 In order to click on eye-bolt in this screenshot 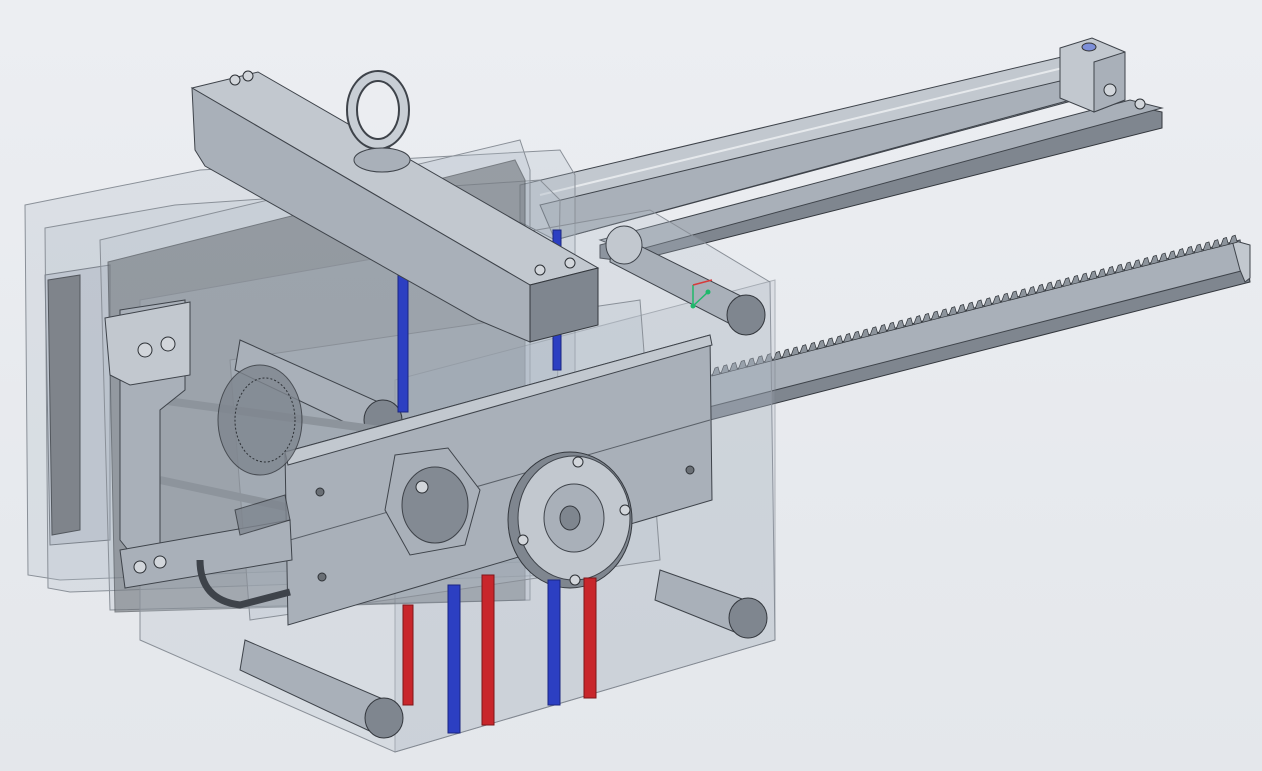, I will do `click(378, 121)`.